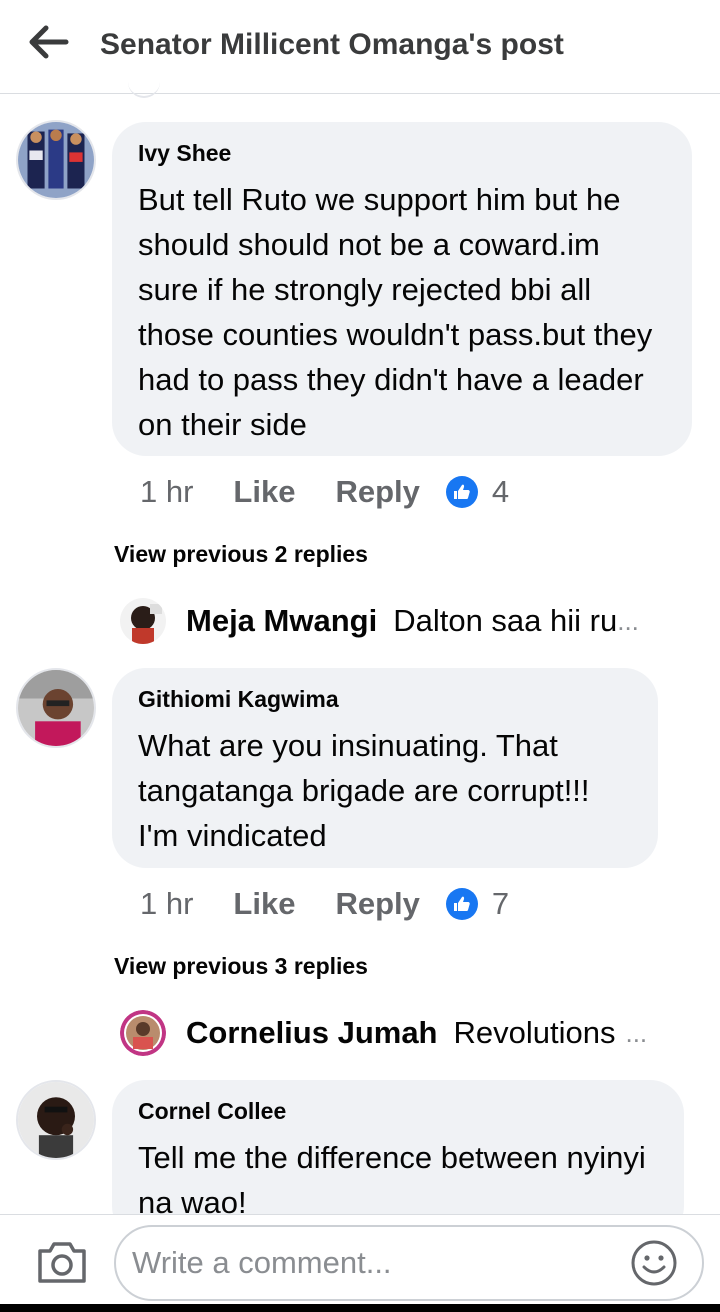 The width and height of the screenshot is (720, 1312). What do you see at coordinates (282, 620) in the screenshot?
I see `reply-author: Meja Mwangi` at bounding box center [282, 620].